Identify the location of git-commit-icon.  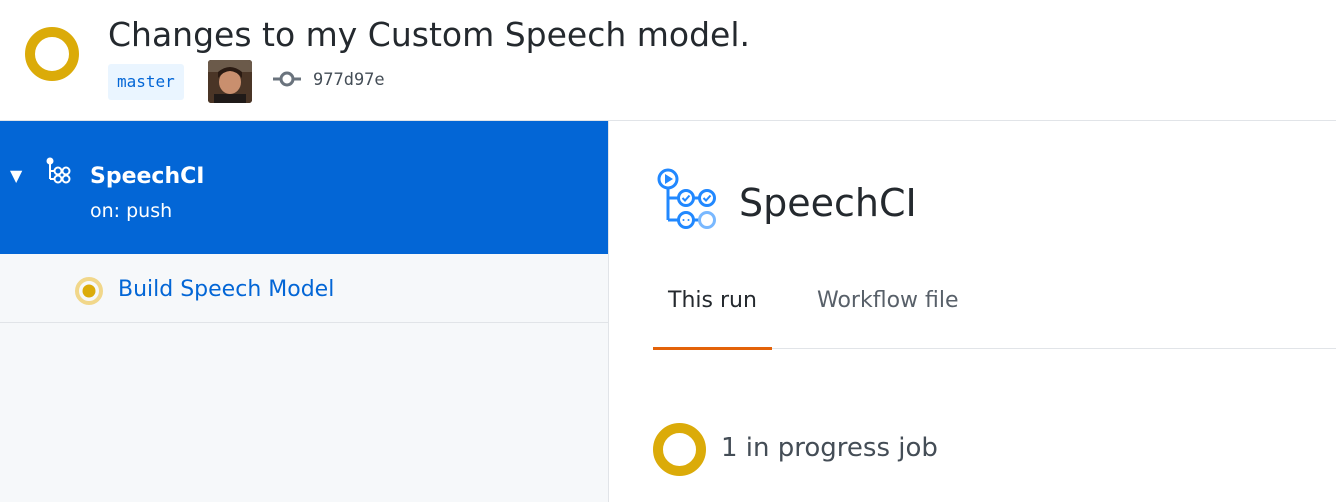
(287, 79).